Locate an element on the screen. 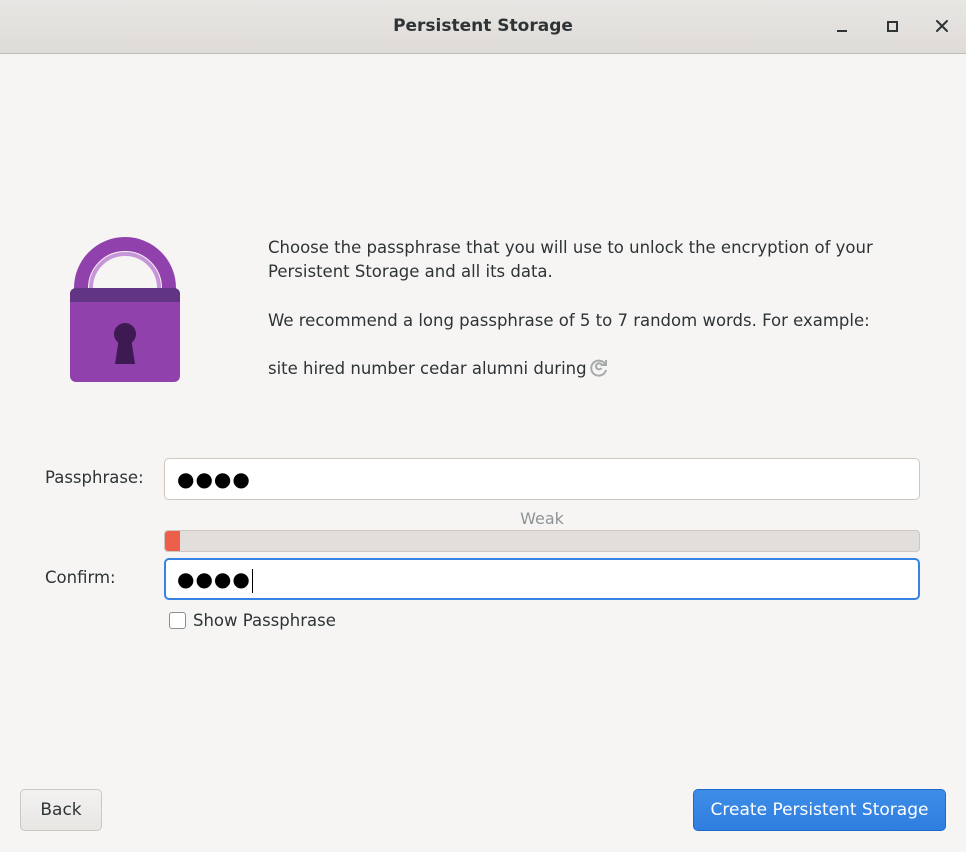 The height and width of the screenshot is (852, 966). create-persistent-storage-button: Create Persistent Storage is located at coordinates (819, 810).